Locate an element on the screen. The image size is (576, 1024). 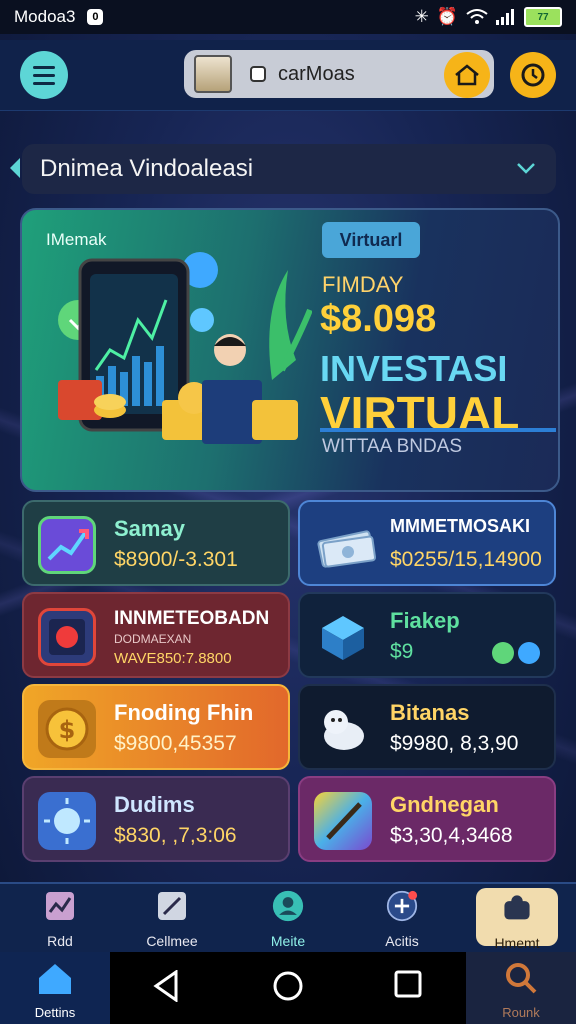
hero-subtitle: WITTAA BNDAS is located at coordinates (392, 446).